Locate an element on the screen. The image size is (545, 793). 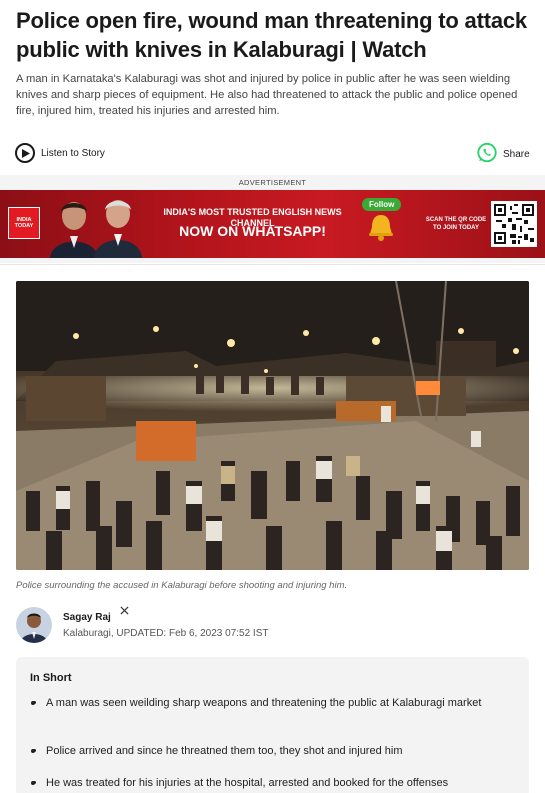
section-divider is located at coordinates (272, 264).